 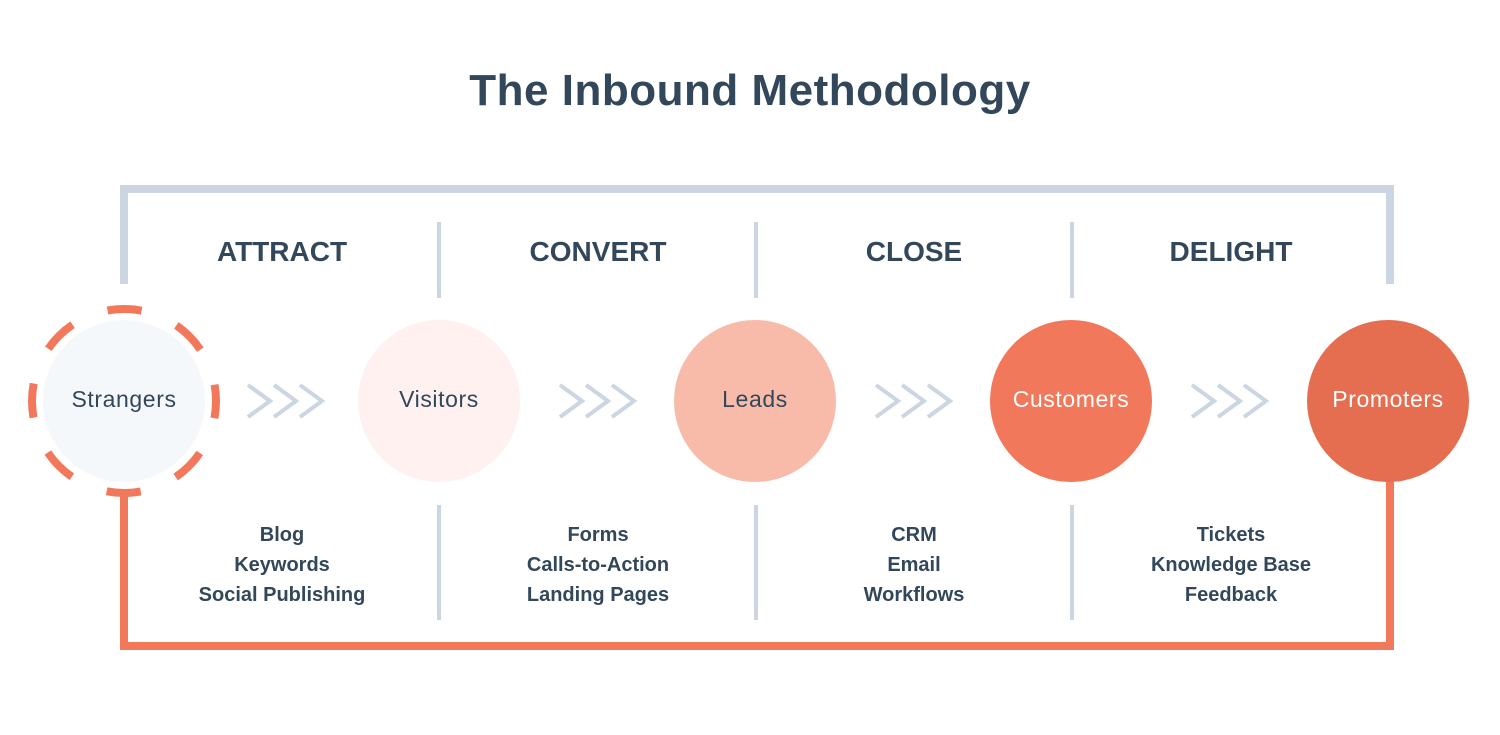 I want to click on stage-attract: ATTRACT, so click(x=282, y=251).